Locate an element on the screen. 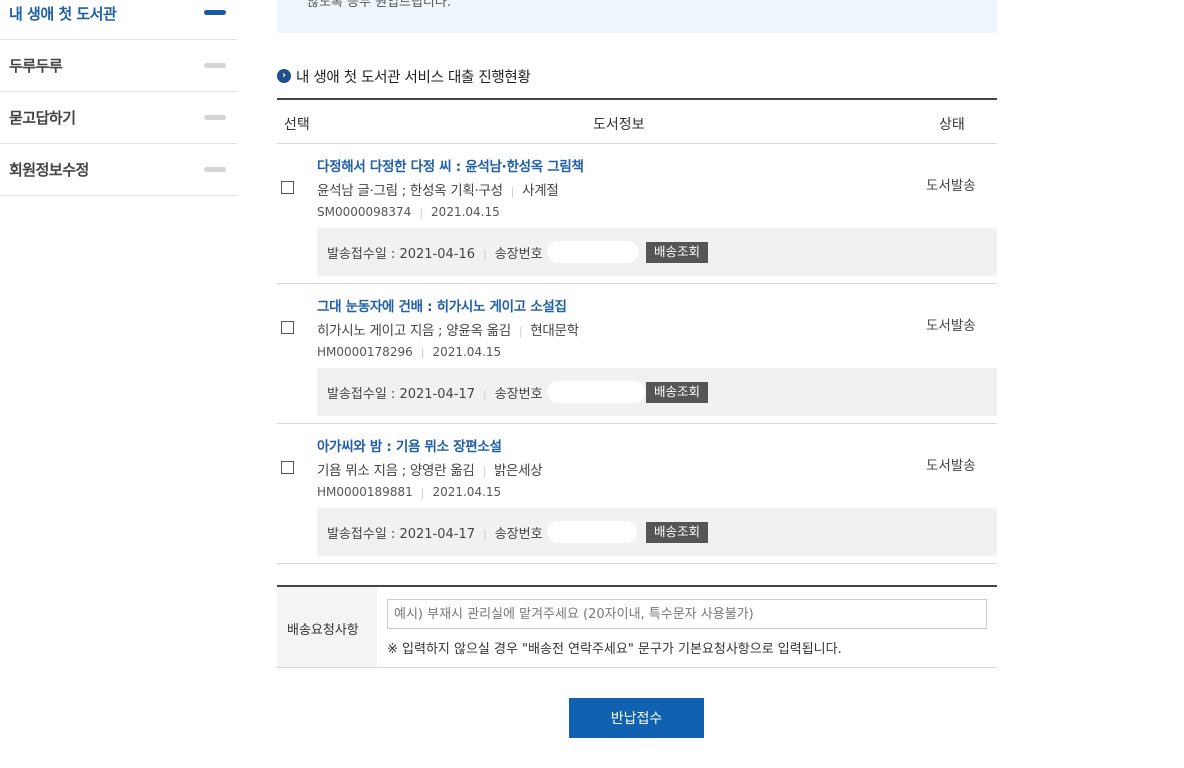 This screenshot has height=768, width=1184. sidebar-item-label: 내 생애 첫 도서관 is located at coordinates (63, 14).